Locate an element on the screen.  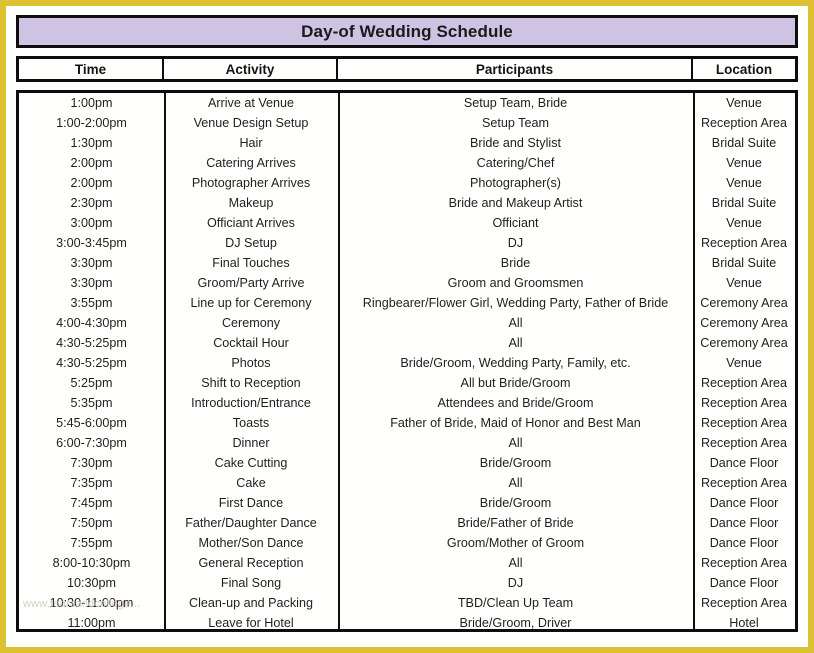
cell-activity: First Dance is located at coordinates (251, 503).